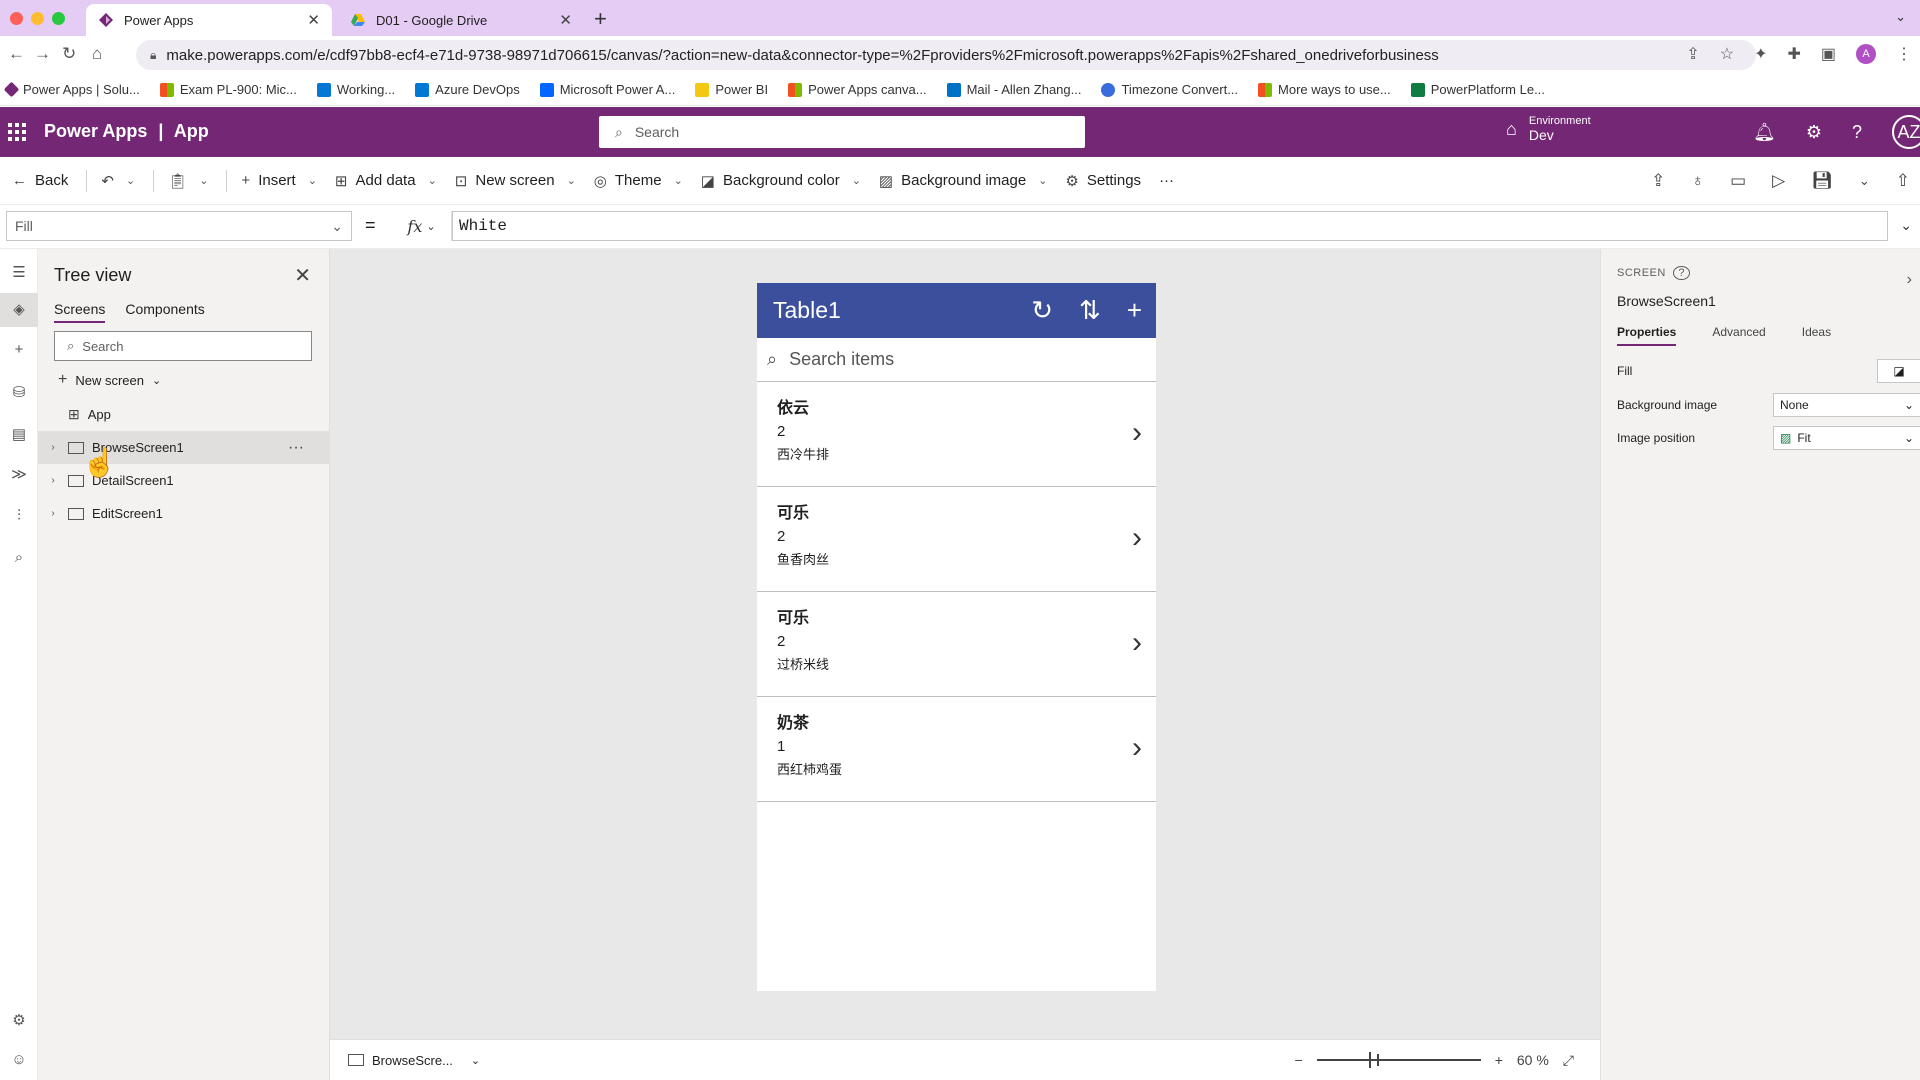  What do you see at coordinates (600, 19) in the screenshot?
I see `new-tab-icon: +` at bounding box center [600, 19].